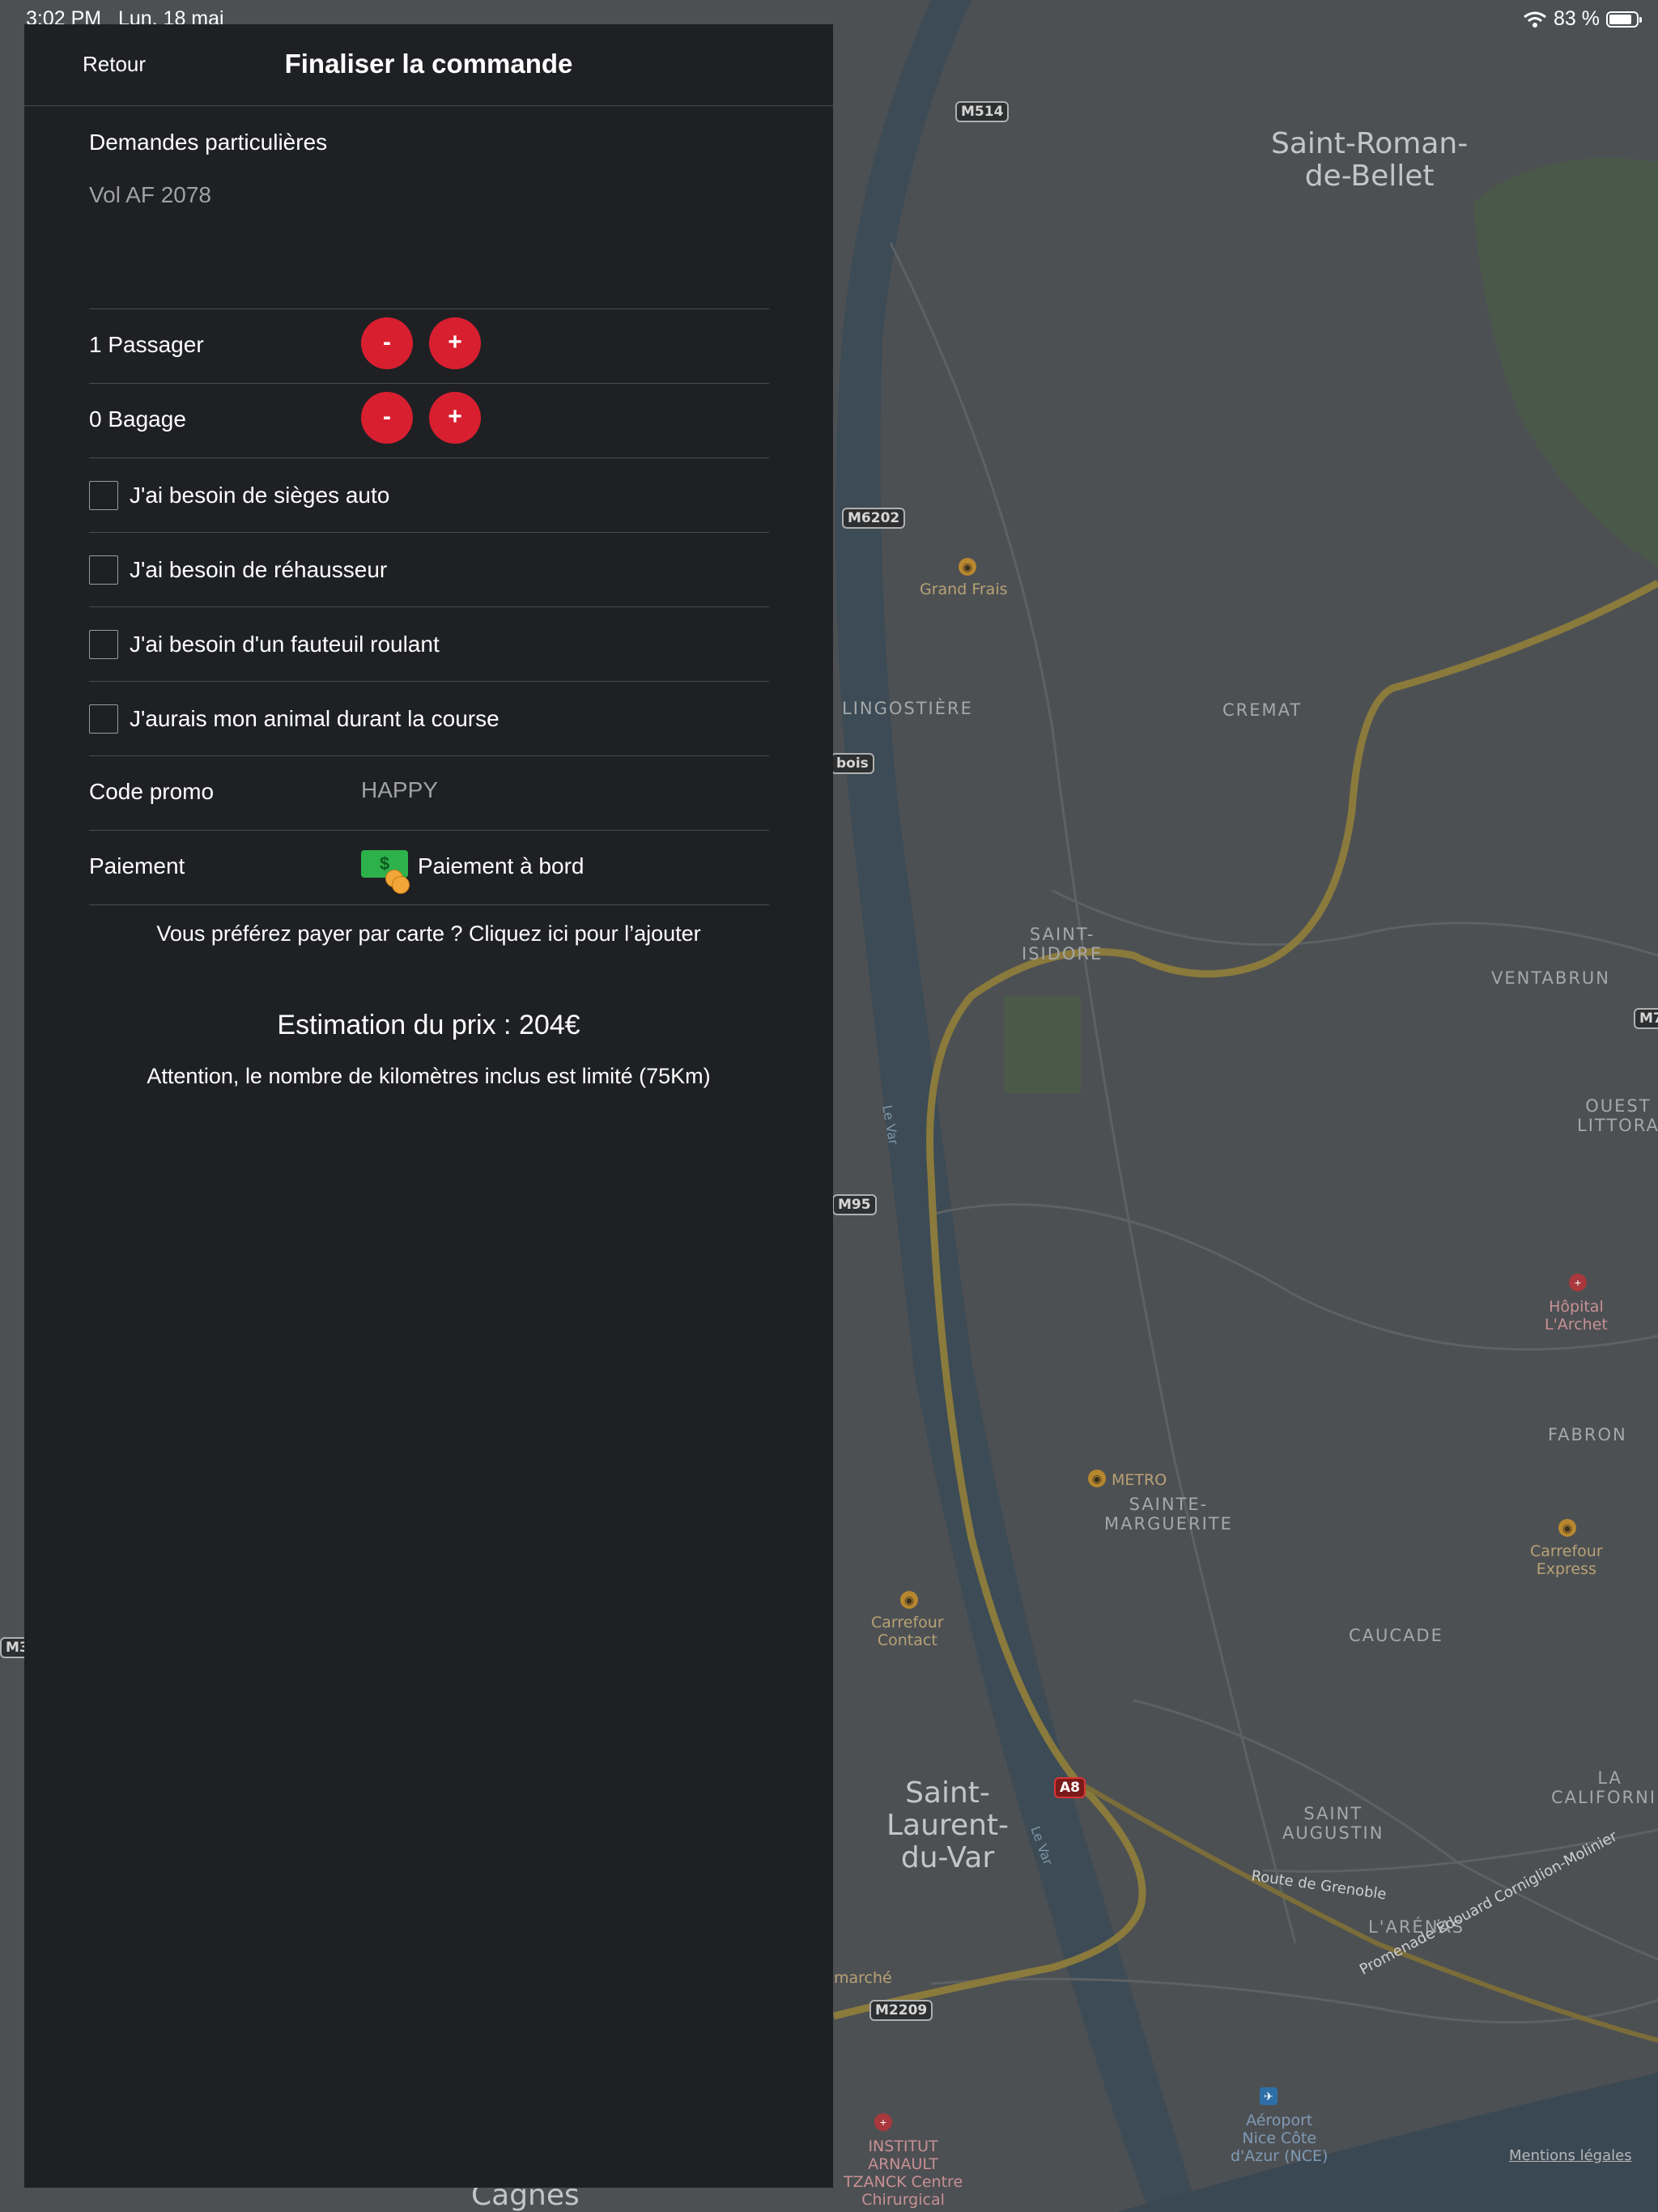 This screenshot has height=2212, width=1658. I want to click on road-badge-a8: A8, so click(1070, 1788).